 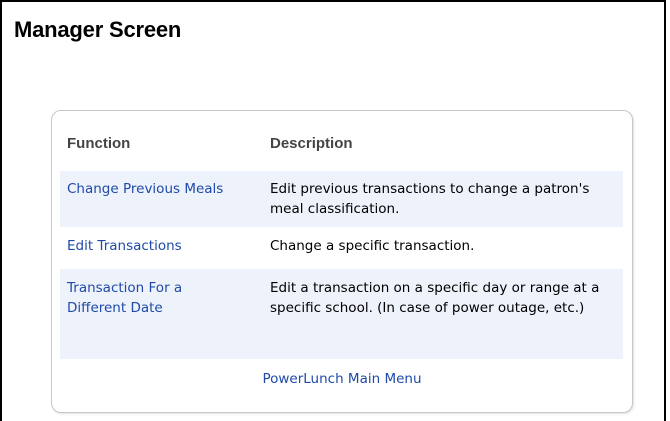 I want to click on powerlunch-main-menu-link: PowerLunch Main Menu, so click(x=342, y=379).